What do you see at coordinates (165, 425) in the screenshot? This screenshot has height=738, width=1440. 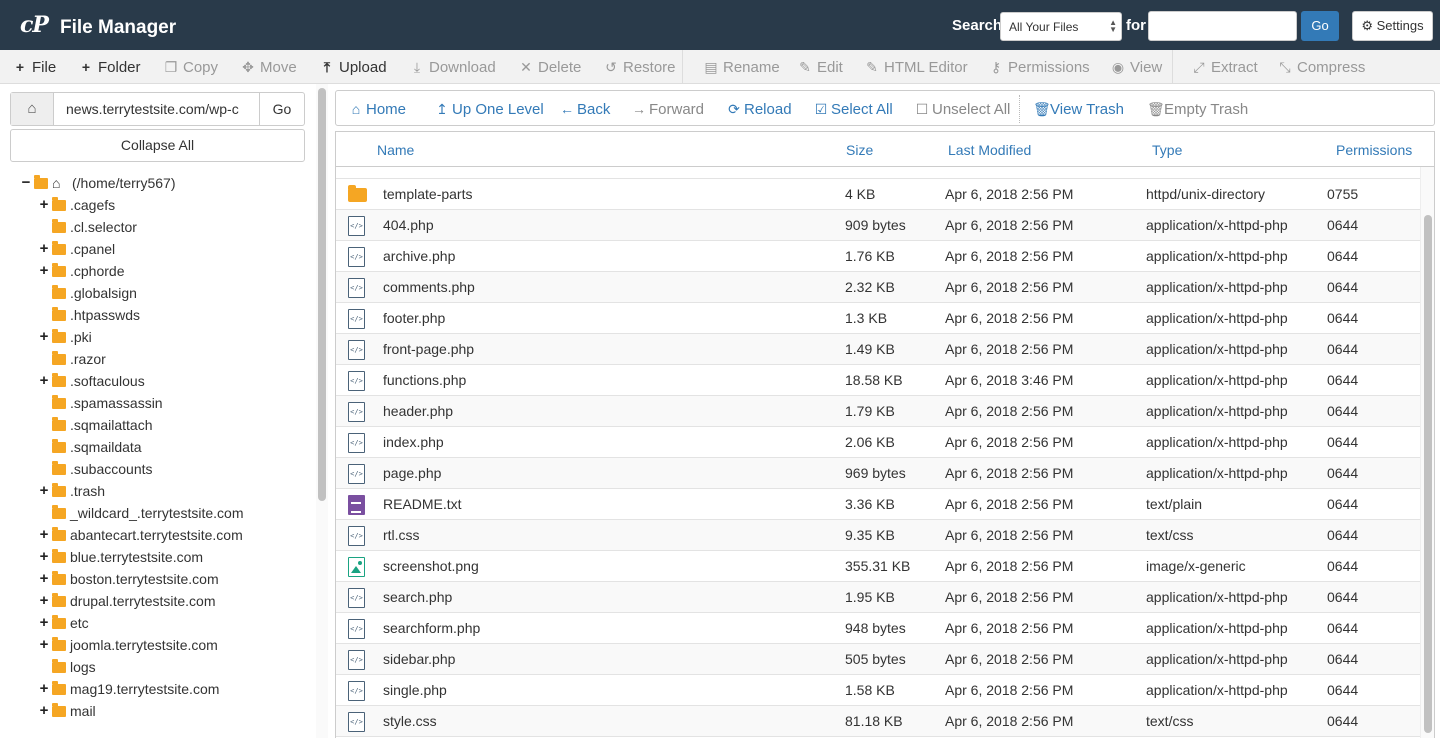 I see `tree-item: .sqmailattach` at bounding box center [165, 425].